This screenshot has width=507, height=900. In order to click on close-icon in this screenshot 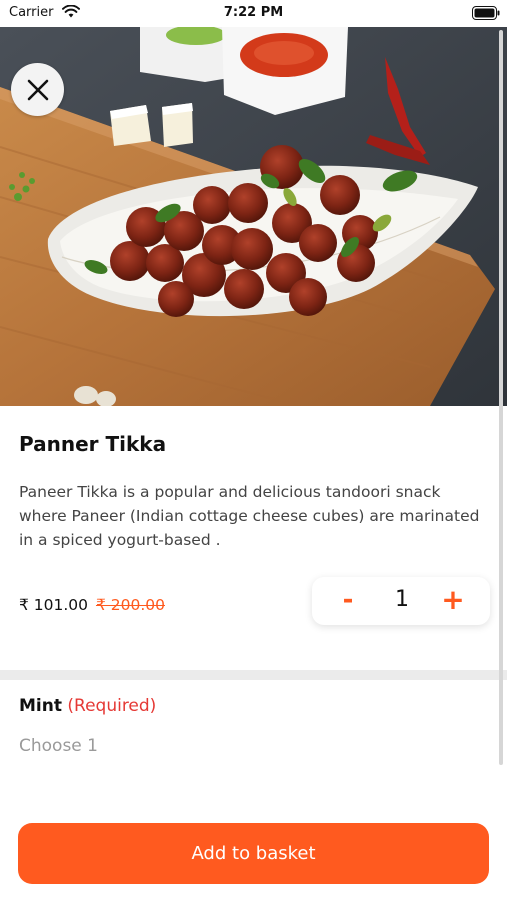, I will do `click(37, 89)`.